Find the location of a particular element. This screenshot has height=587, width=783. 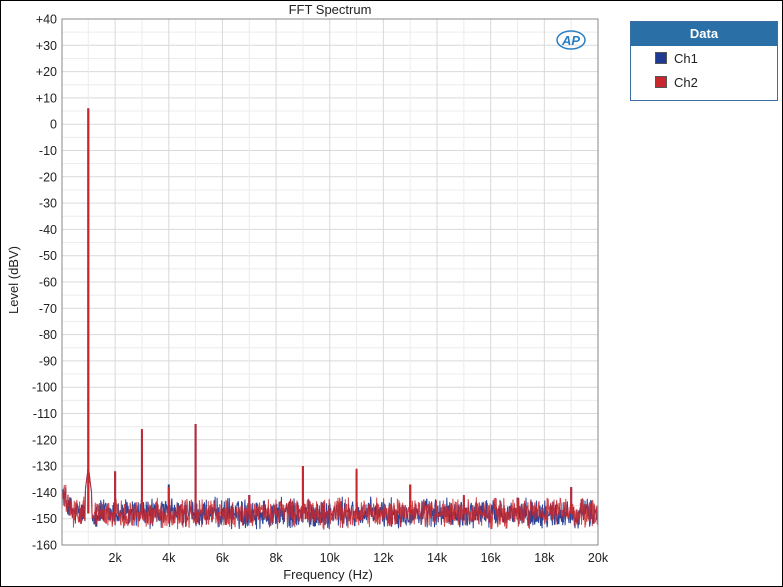

y-tick-label: +40 is located at coordinates (46, 20).